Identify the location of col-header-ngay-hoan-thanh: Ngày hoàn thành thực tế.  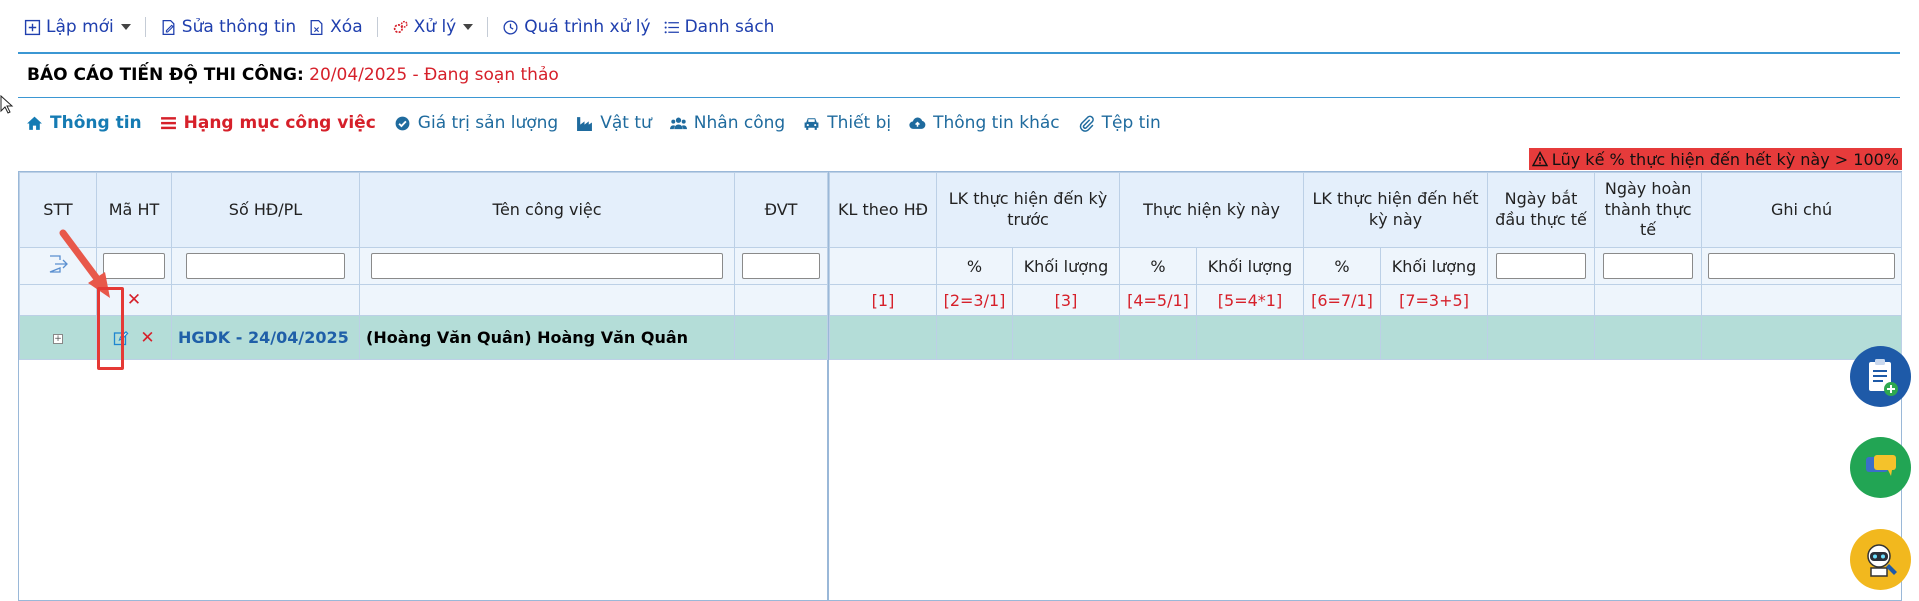
(1648, 210).